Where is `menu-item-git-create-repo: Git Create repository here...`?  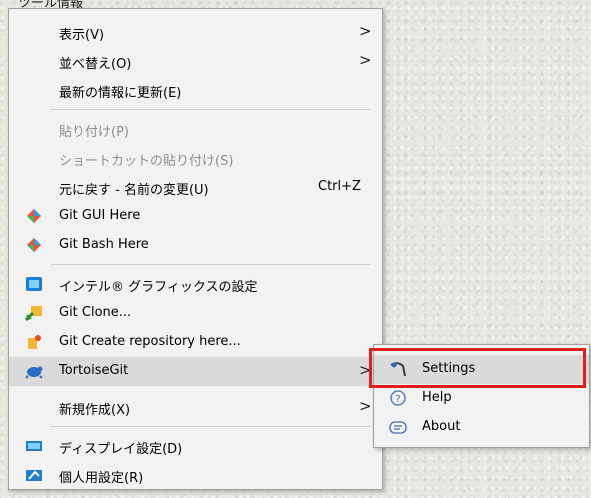 menu-item-git-create-repo: Git Create repository here... is located at coordinates (195, 342).